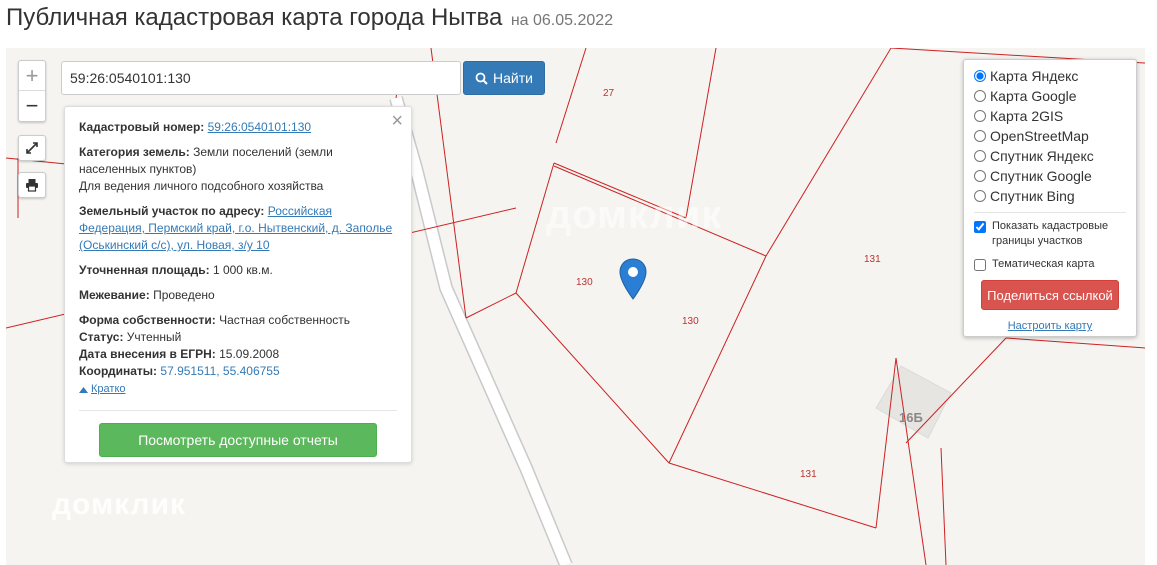 The width and height of the screenshot is (1157, 565). I want to click on layer-label: OpenStreetMap, so click(1039, 136).